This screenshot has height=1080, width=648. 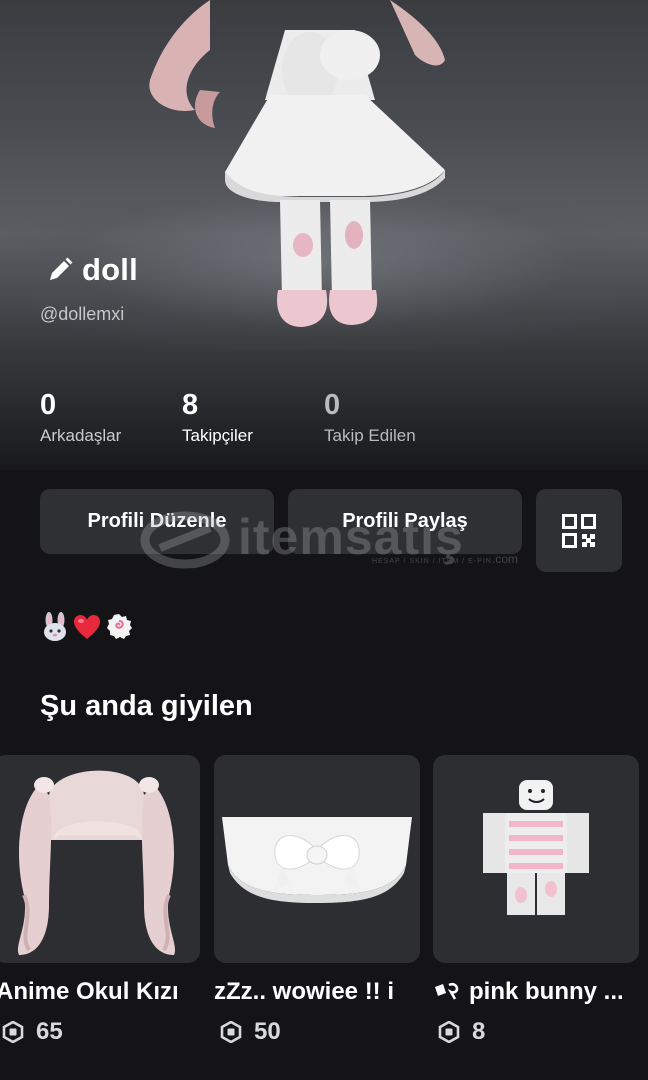 What do you see at coordinates (432, 561) in the screenshot?
I see `watermark-subtext: HESAP / SKIN / ITEM / E-PIN` at bounding box center [432, 561].